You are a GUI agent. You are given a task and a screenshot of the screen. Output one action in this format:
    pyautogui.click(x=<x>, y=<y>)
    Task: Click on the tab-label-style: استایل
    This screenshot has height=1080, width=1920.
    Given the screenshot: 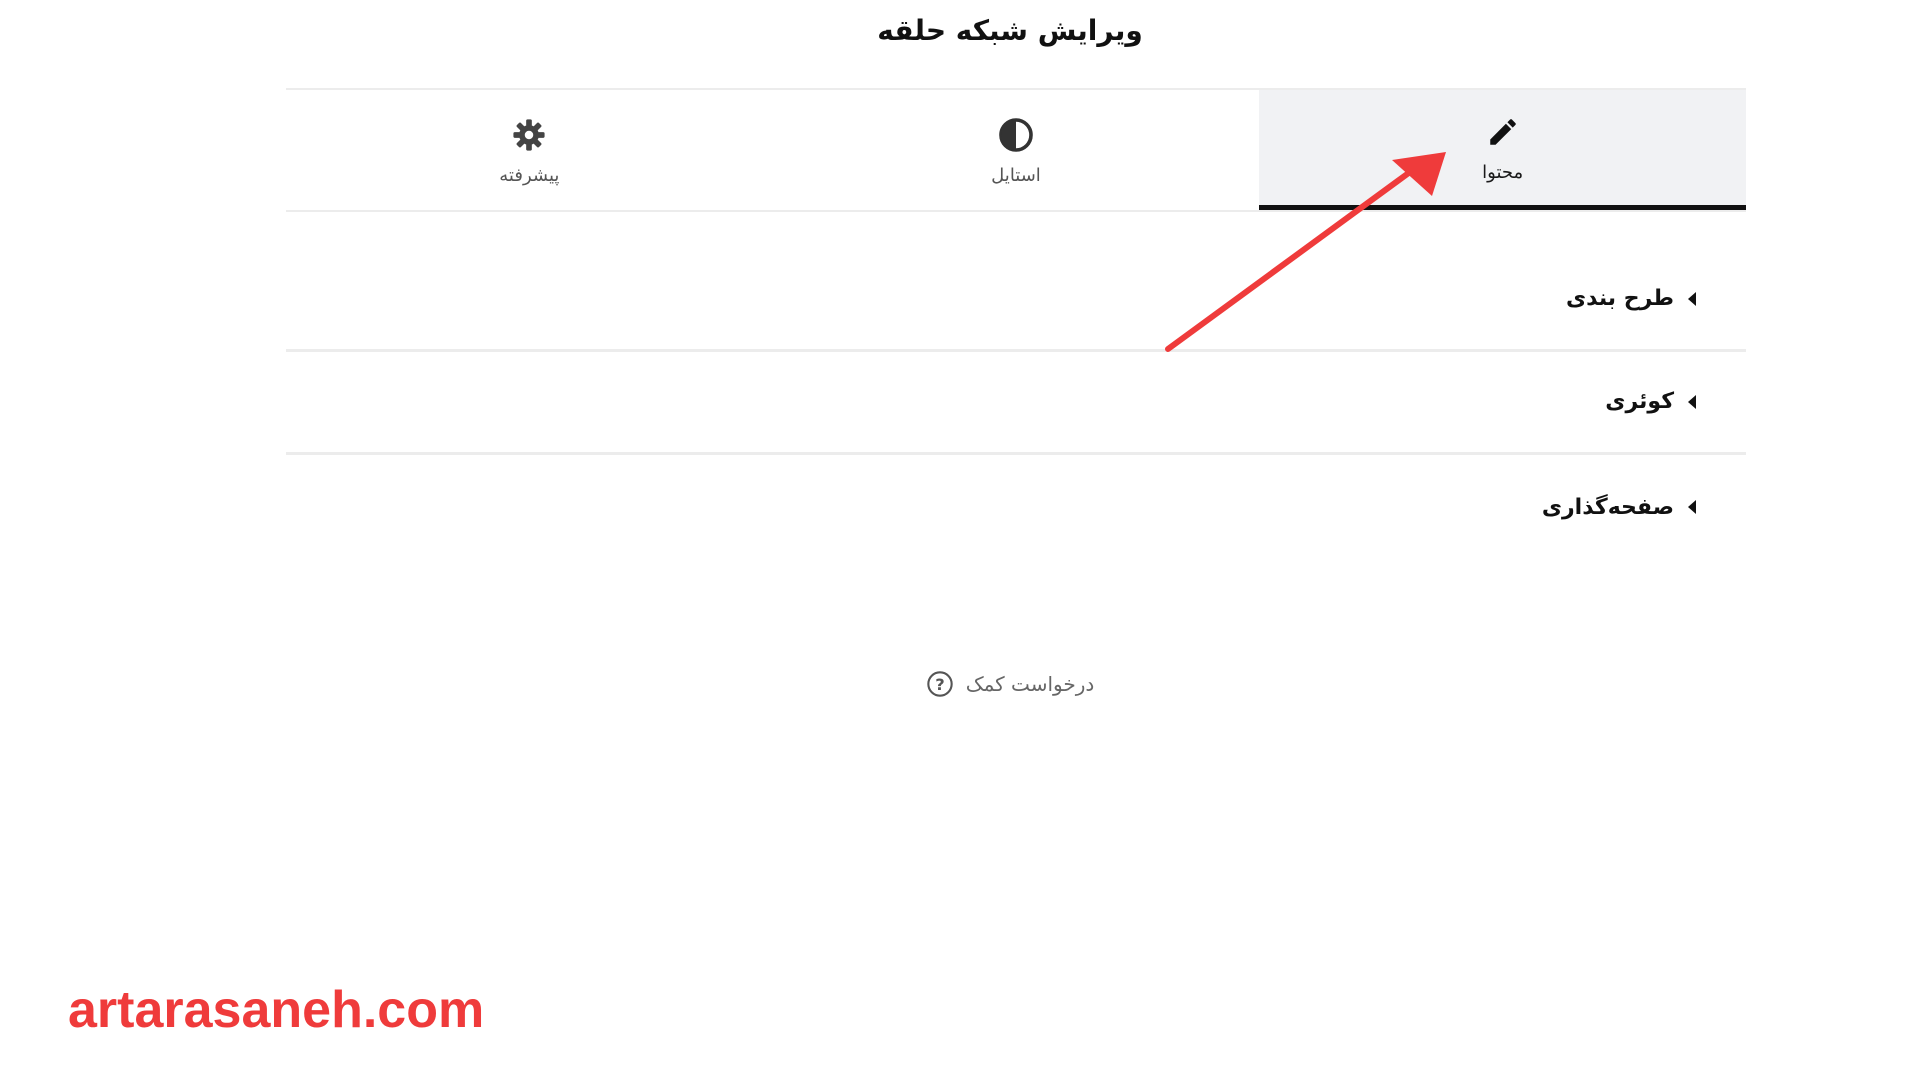 What is the action you would take?
    pyautogui.click(x=1016, y=175)
    